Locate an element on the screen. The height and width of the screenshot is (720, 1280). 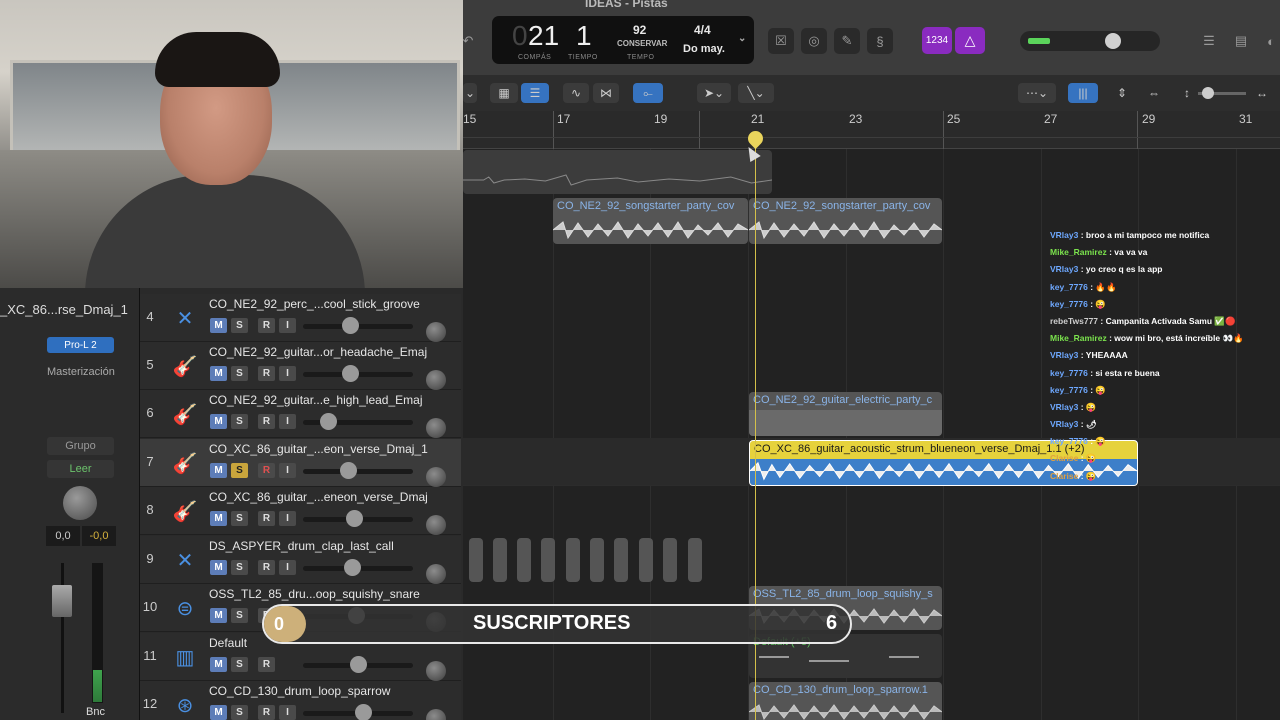
notes-icon: ▤ is located at coordinates (1241, 41).